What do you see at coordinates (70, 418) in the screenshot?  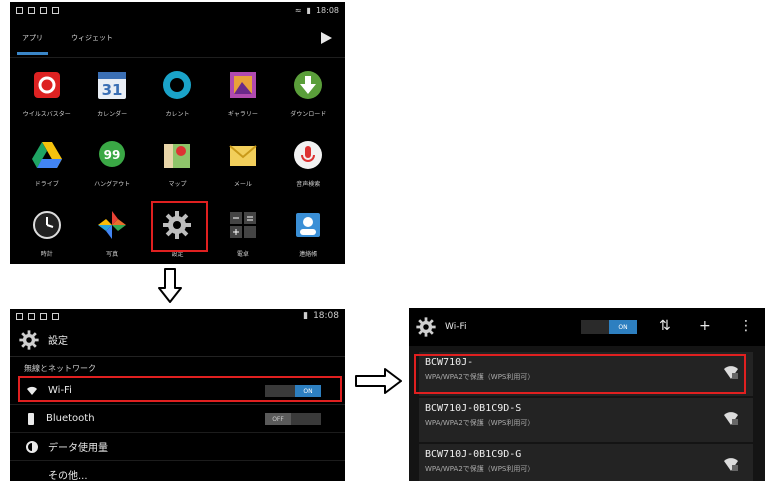 I see `row-label: Bluetooth` at bounding box center [70, 418].